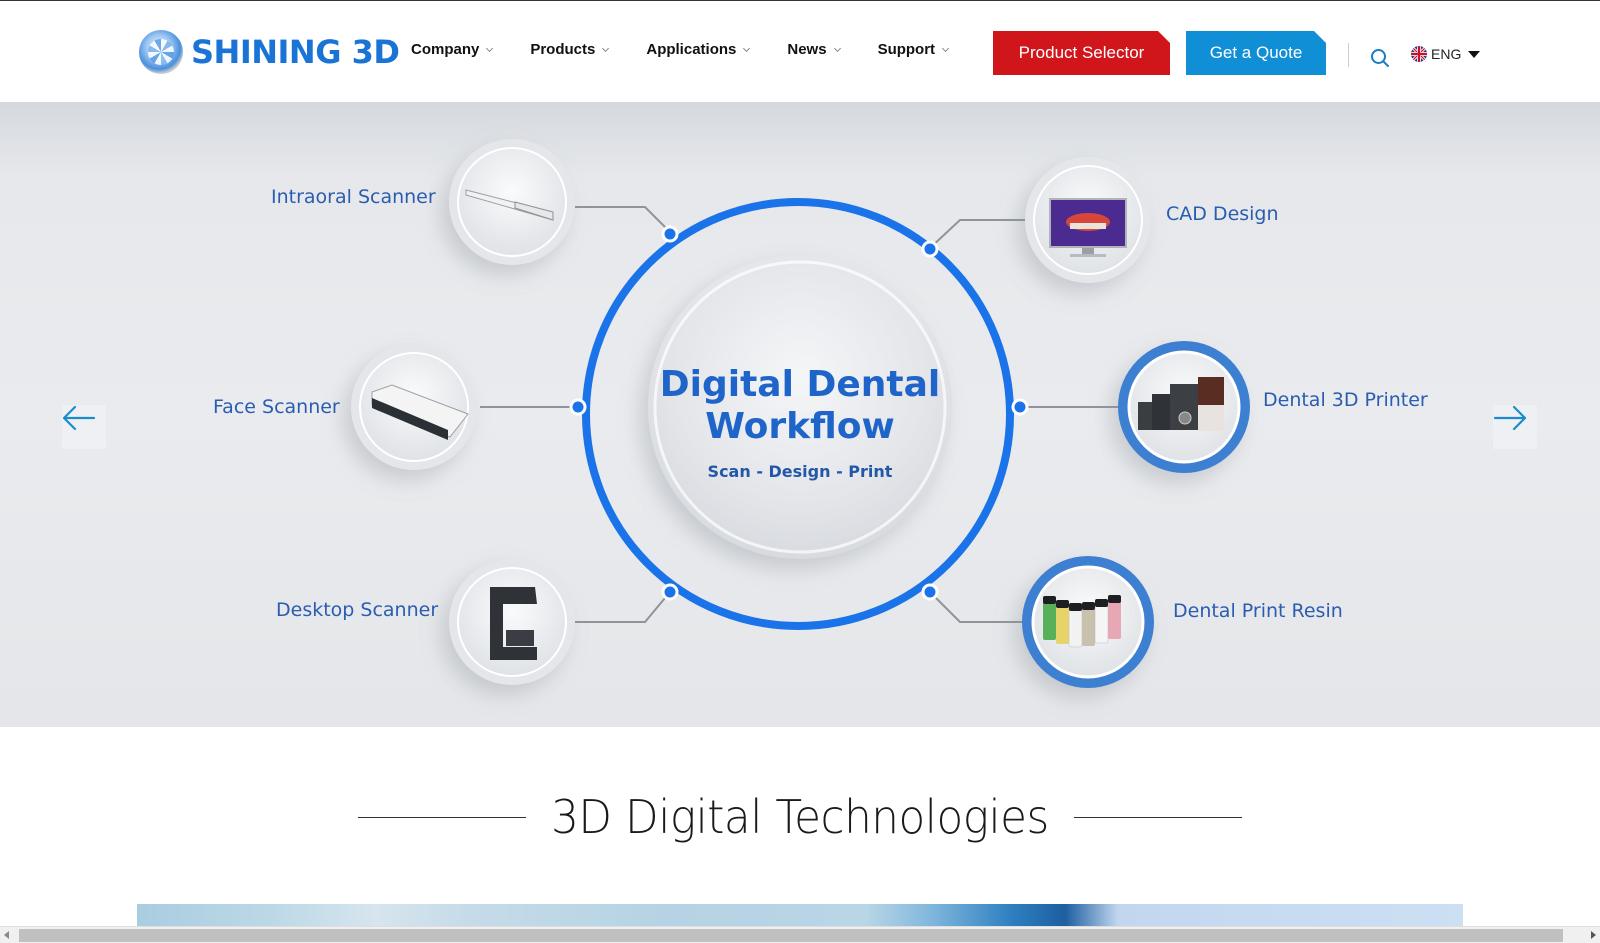 This screenshot has width=1600, height=943. I want to click on node-dental-3d-printer, so click(1184, 407).